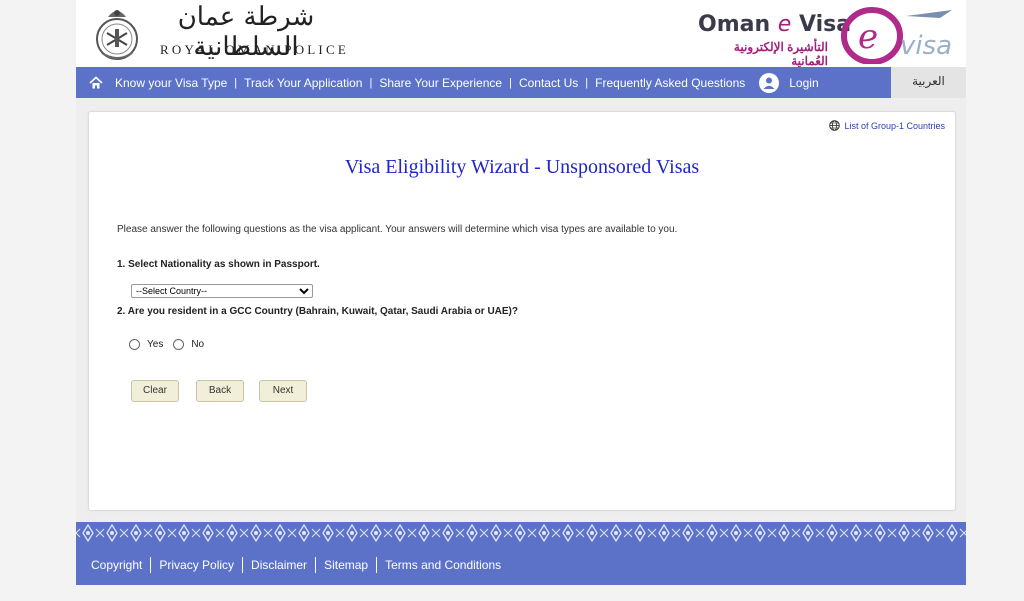 The image size is (1024, 601). Describe the element at coordinates (254, 49) in the screenshot. I see `rop-english-name: ROYAL OMAN POLICE` at that location.